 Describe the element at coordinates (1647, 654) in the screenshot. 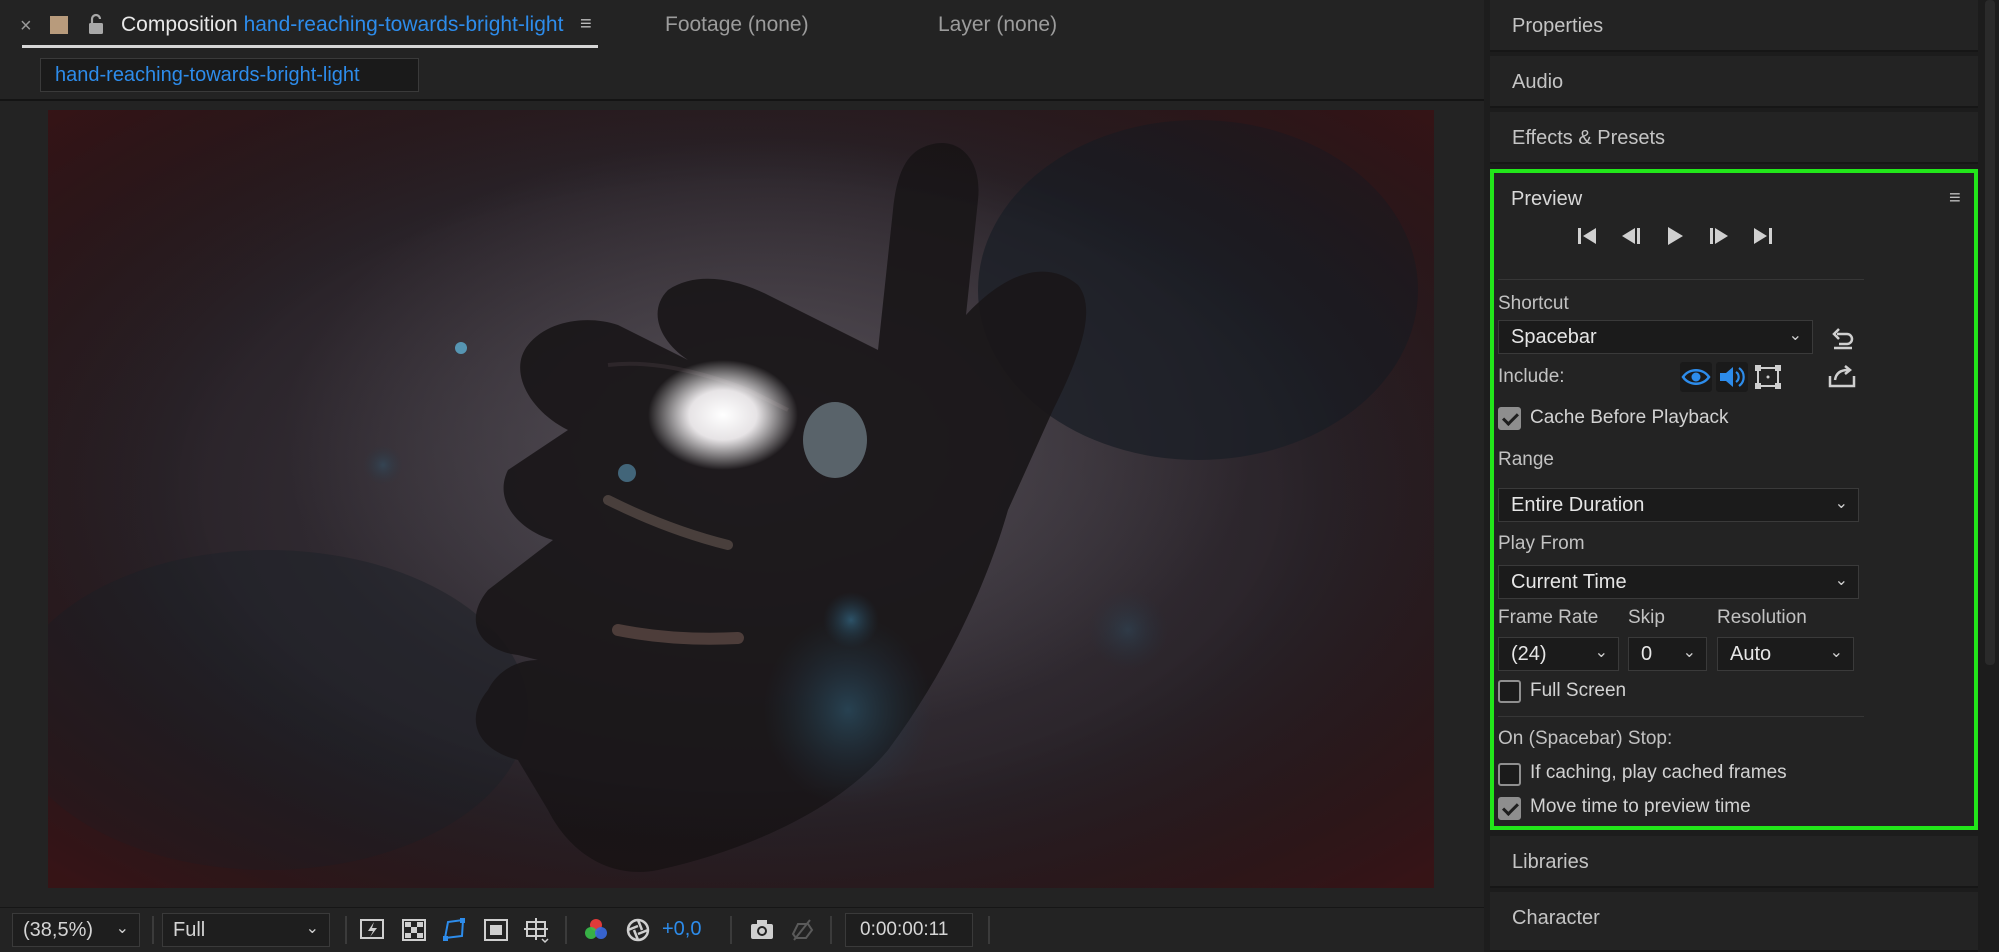

I see `skip-value: 0` at that location.